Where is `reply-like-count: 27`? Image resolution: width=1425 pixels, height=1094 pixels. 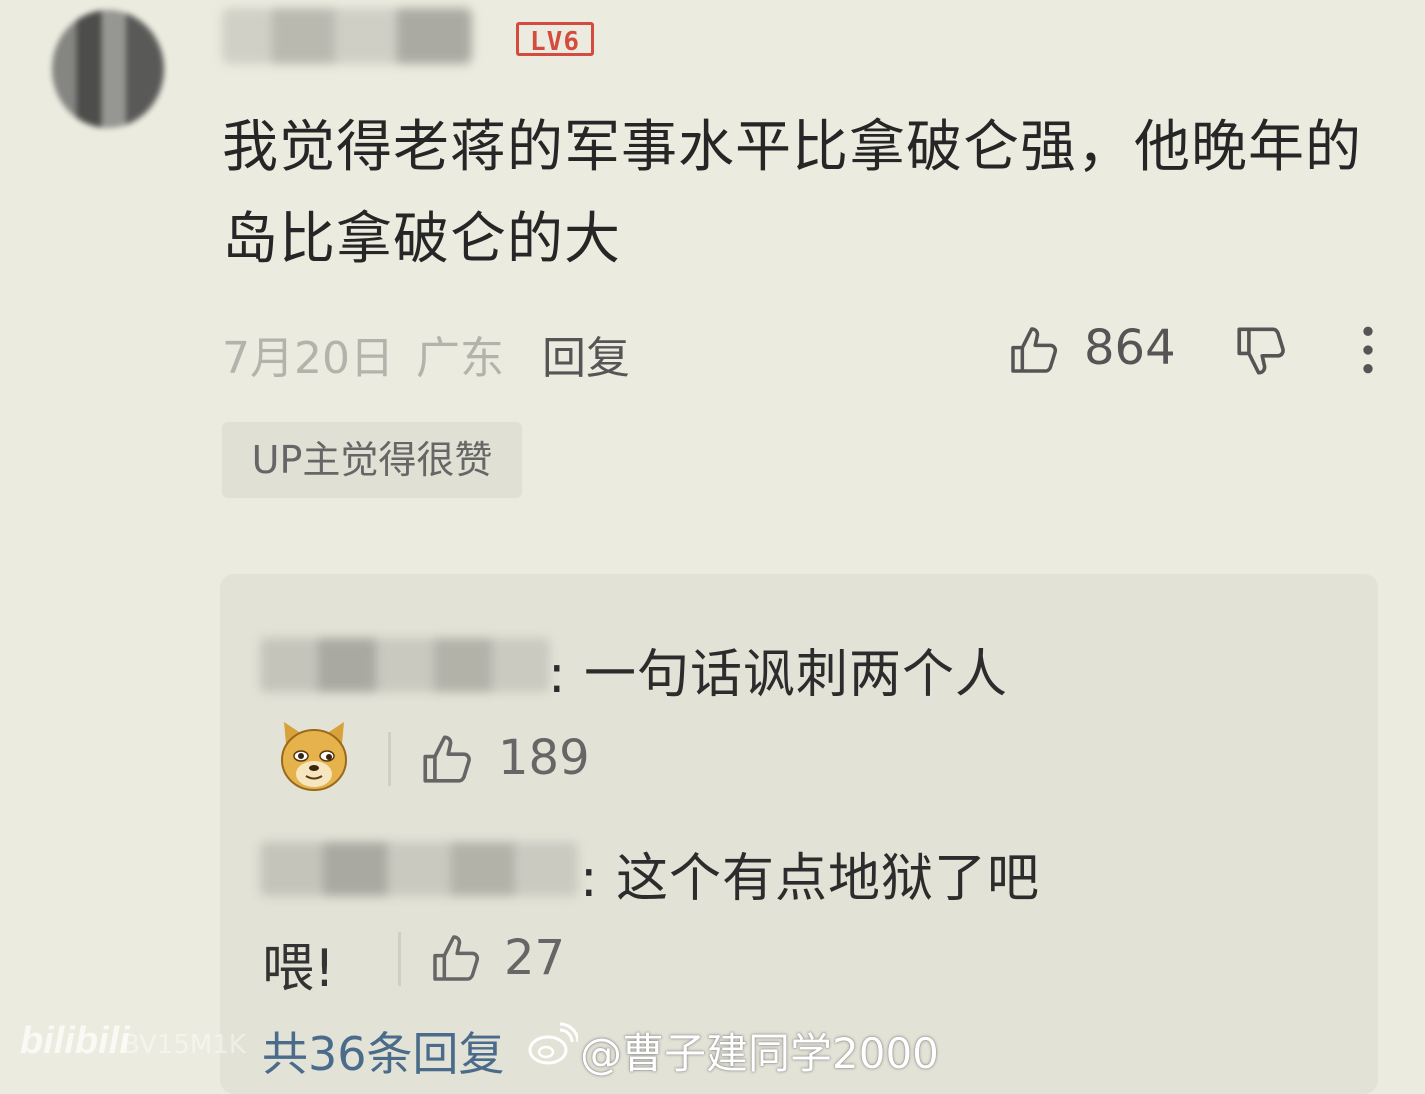 reply-like-count: 27 is located at coordinates (535, 958).